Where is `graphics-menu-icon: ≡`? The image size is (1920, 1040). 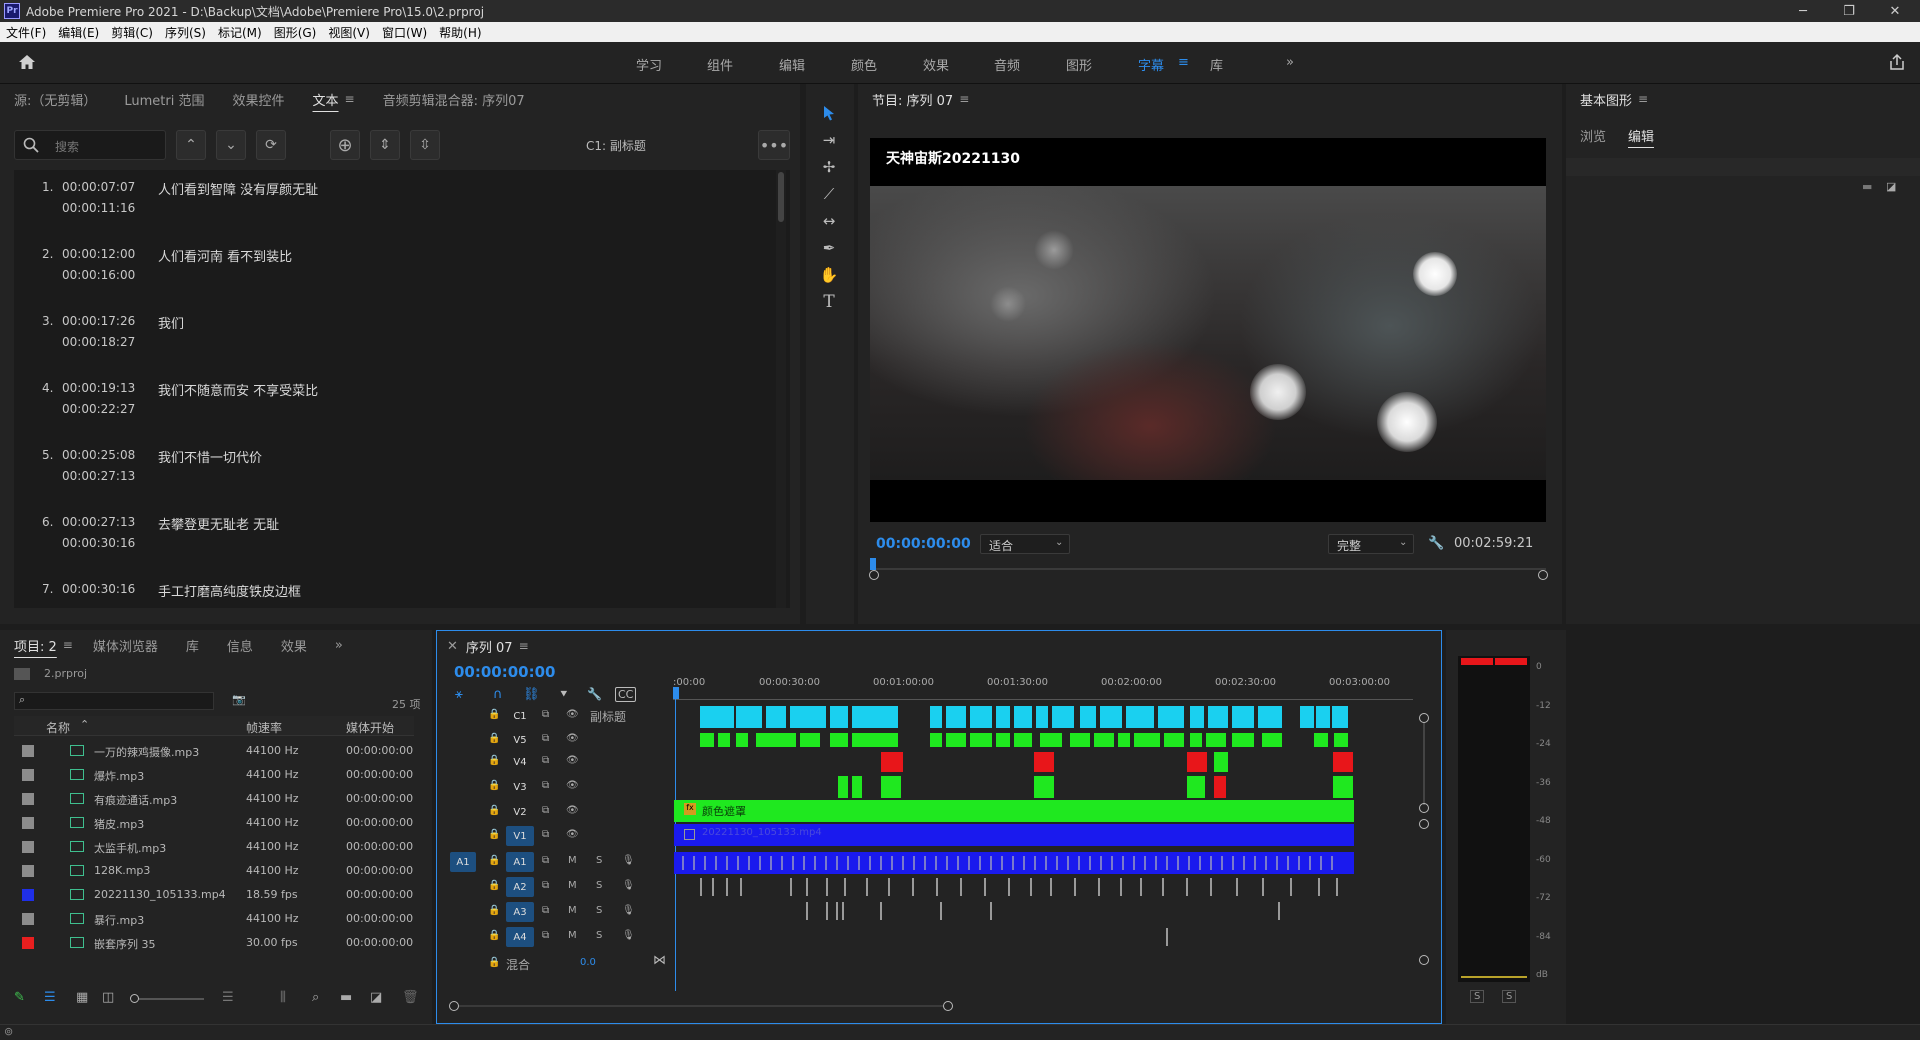
graphics-menu-icon: ≡ is located at coordinates (1643, 99).